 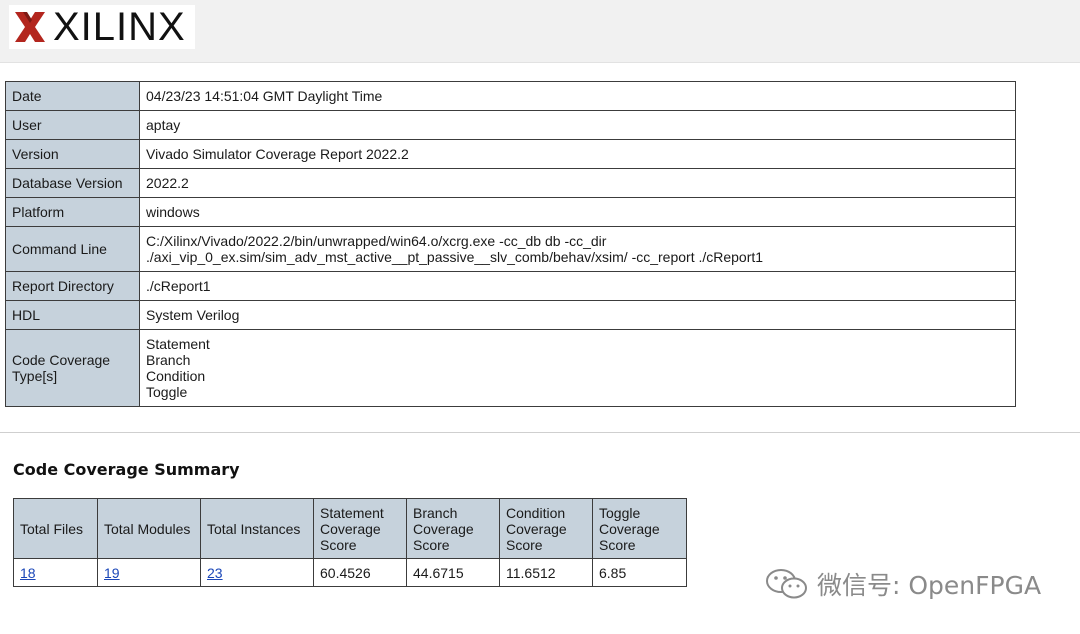 What do you see at coordinates (577, 183) in the screenshot?
I see `info-value-database-version: 2022.2` at bounding box center [577, 183].